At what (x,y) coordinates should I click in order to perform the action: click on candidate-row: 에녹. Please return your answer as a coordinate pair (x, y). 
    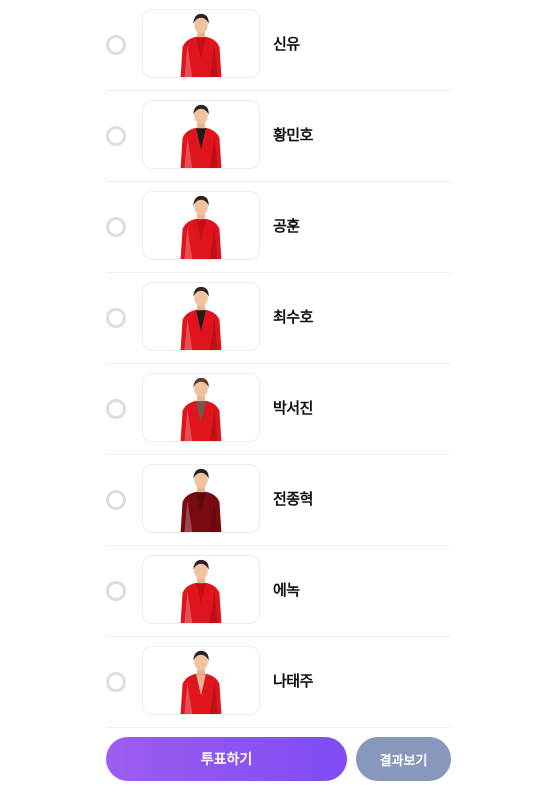
    Looking at the image, I should click on (278, 591).